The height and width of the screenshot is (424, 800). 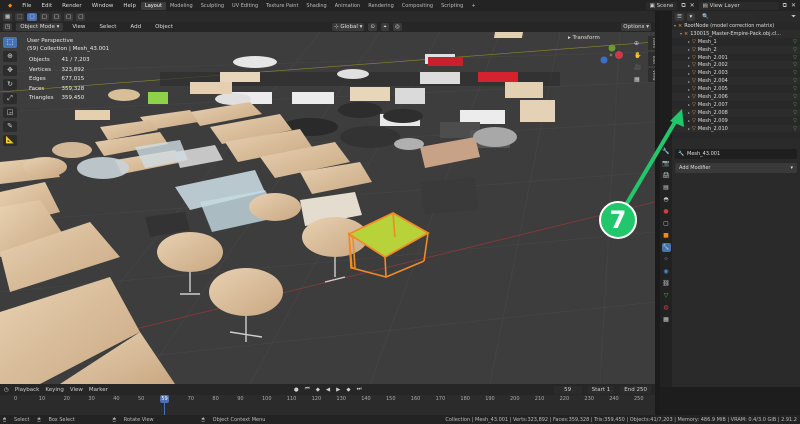 What do you see at coordinates (316, 6) in the screenshot?
I see `tab-shading: Shading` at bounding box center [316, 6].